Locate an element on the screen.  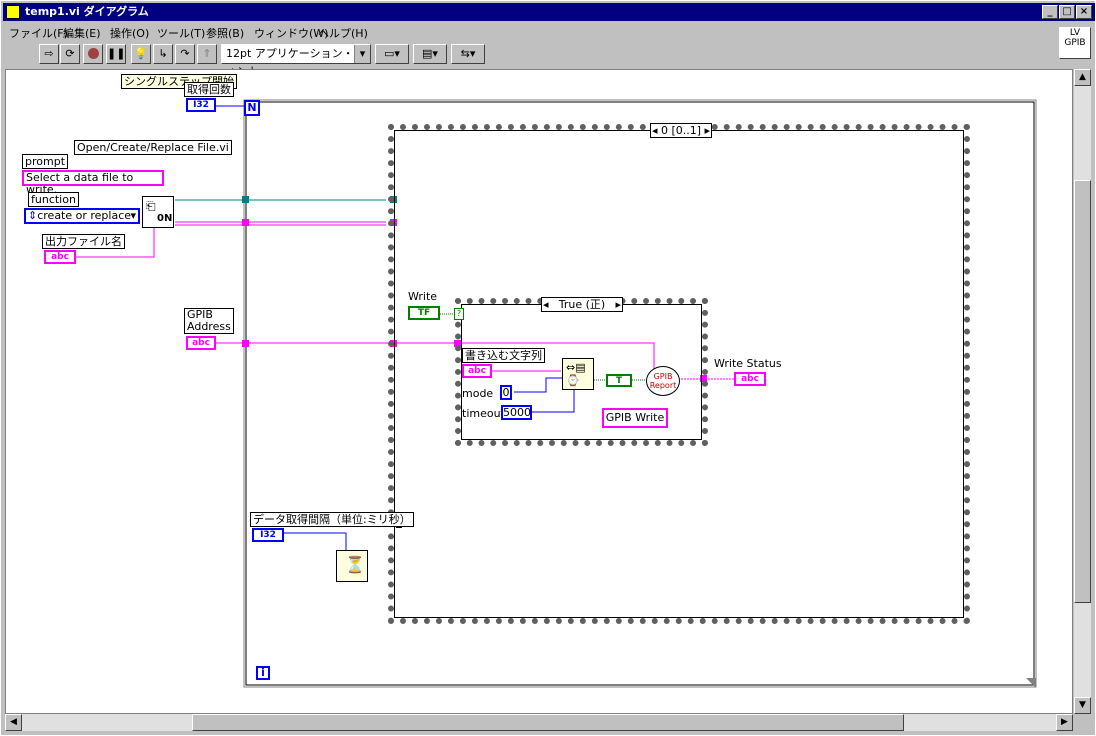
menu-edit: 編集(E) is located at coordinates (82, 33).